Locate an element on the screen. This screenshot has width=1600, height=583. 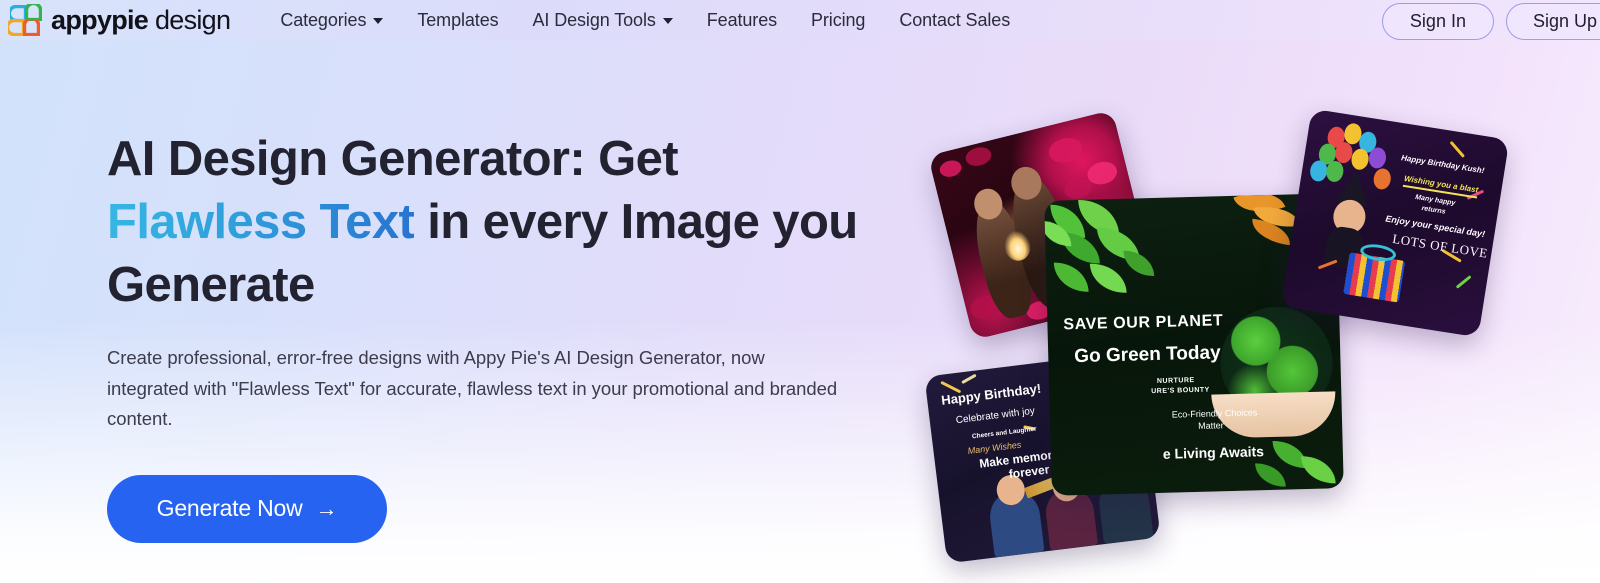
sign-in-label: Sign In is located at coordinates (1437, 21).